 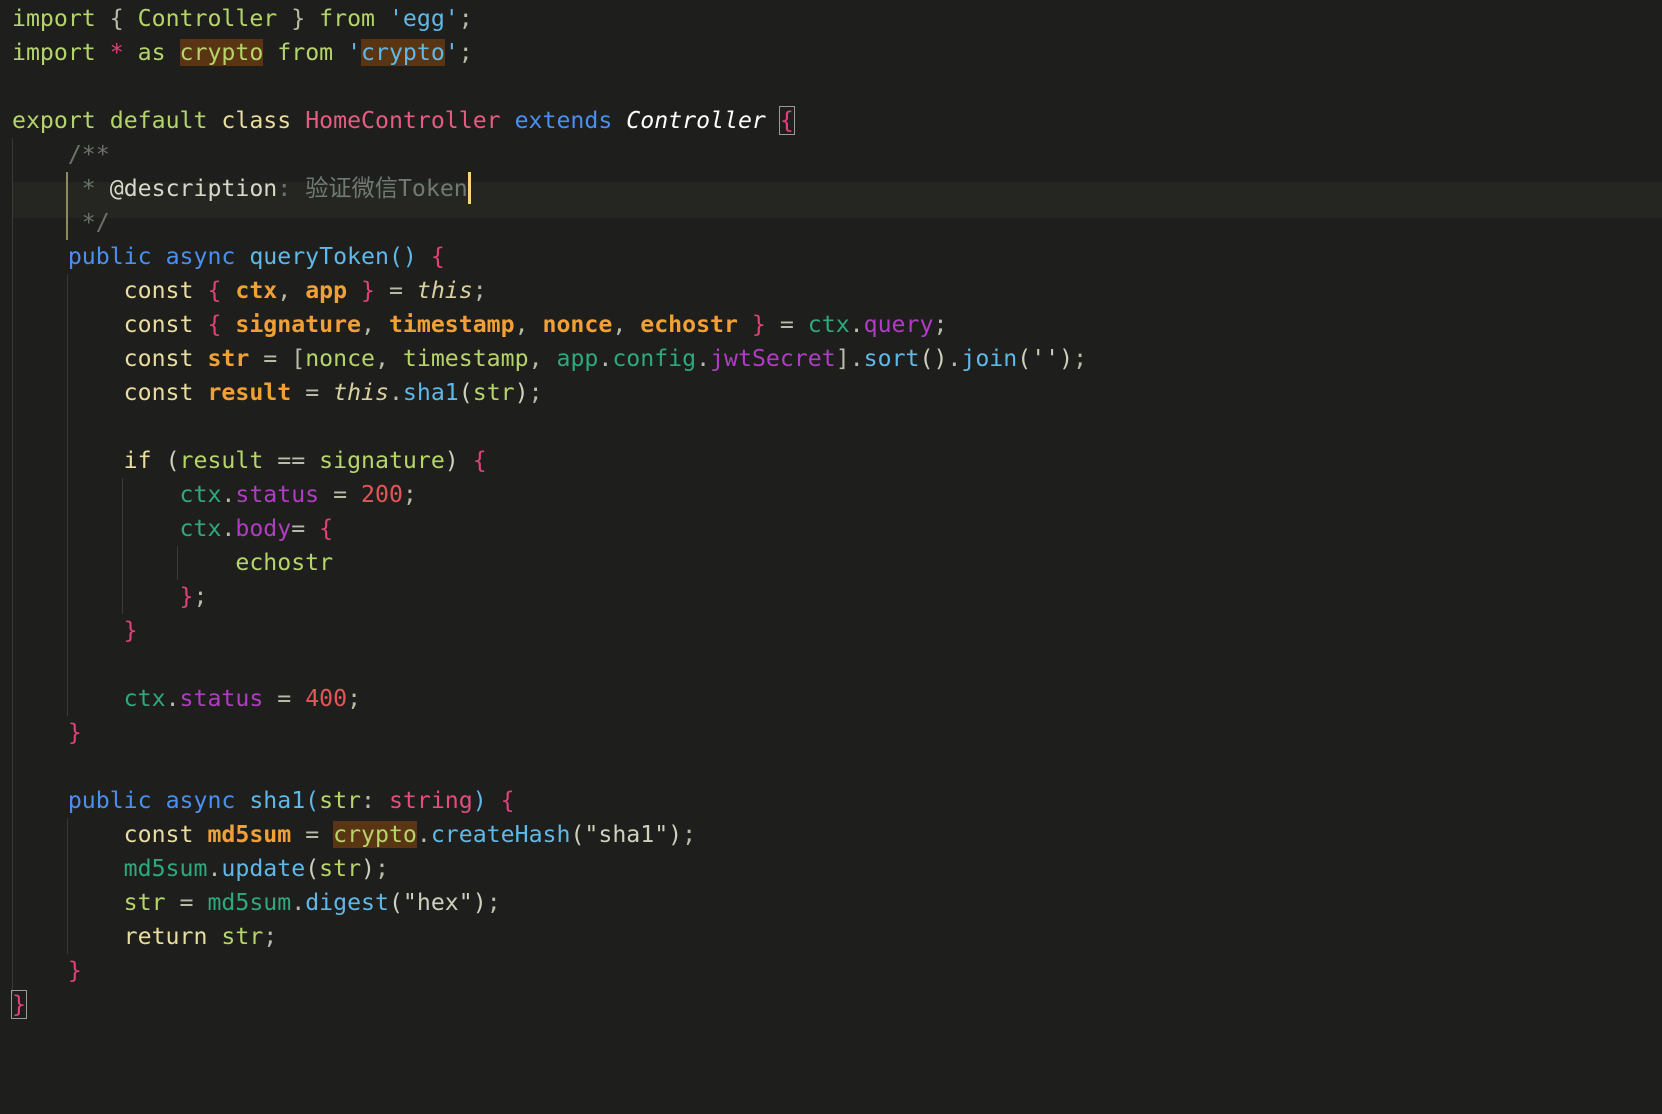 What do you see at coordinates (61, 223) in the screenshot?
I see `code-line: */` at bounding box center [61, 223].